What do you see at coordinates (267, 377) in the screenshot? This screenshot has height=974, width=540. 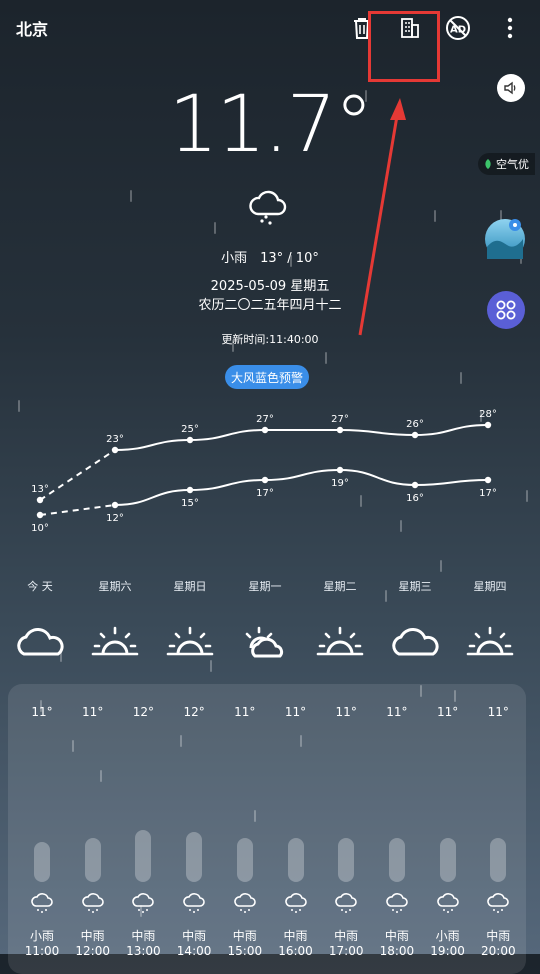 I see `weather-warning-badge: 大风蓝色预警` at bounding box center [267, 377].